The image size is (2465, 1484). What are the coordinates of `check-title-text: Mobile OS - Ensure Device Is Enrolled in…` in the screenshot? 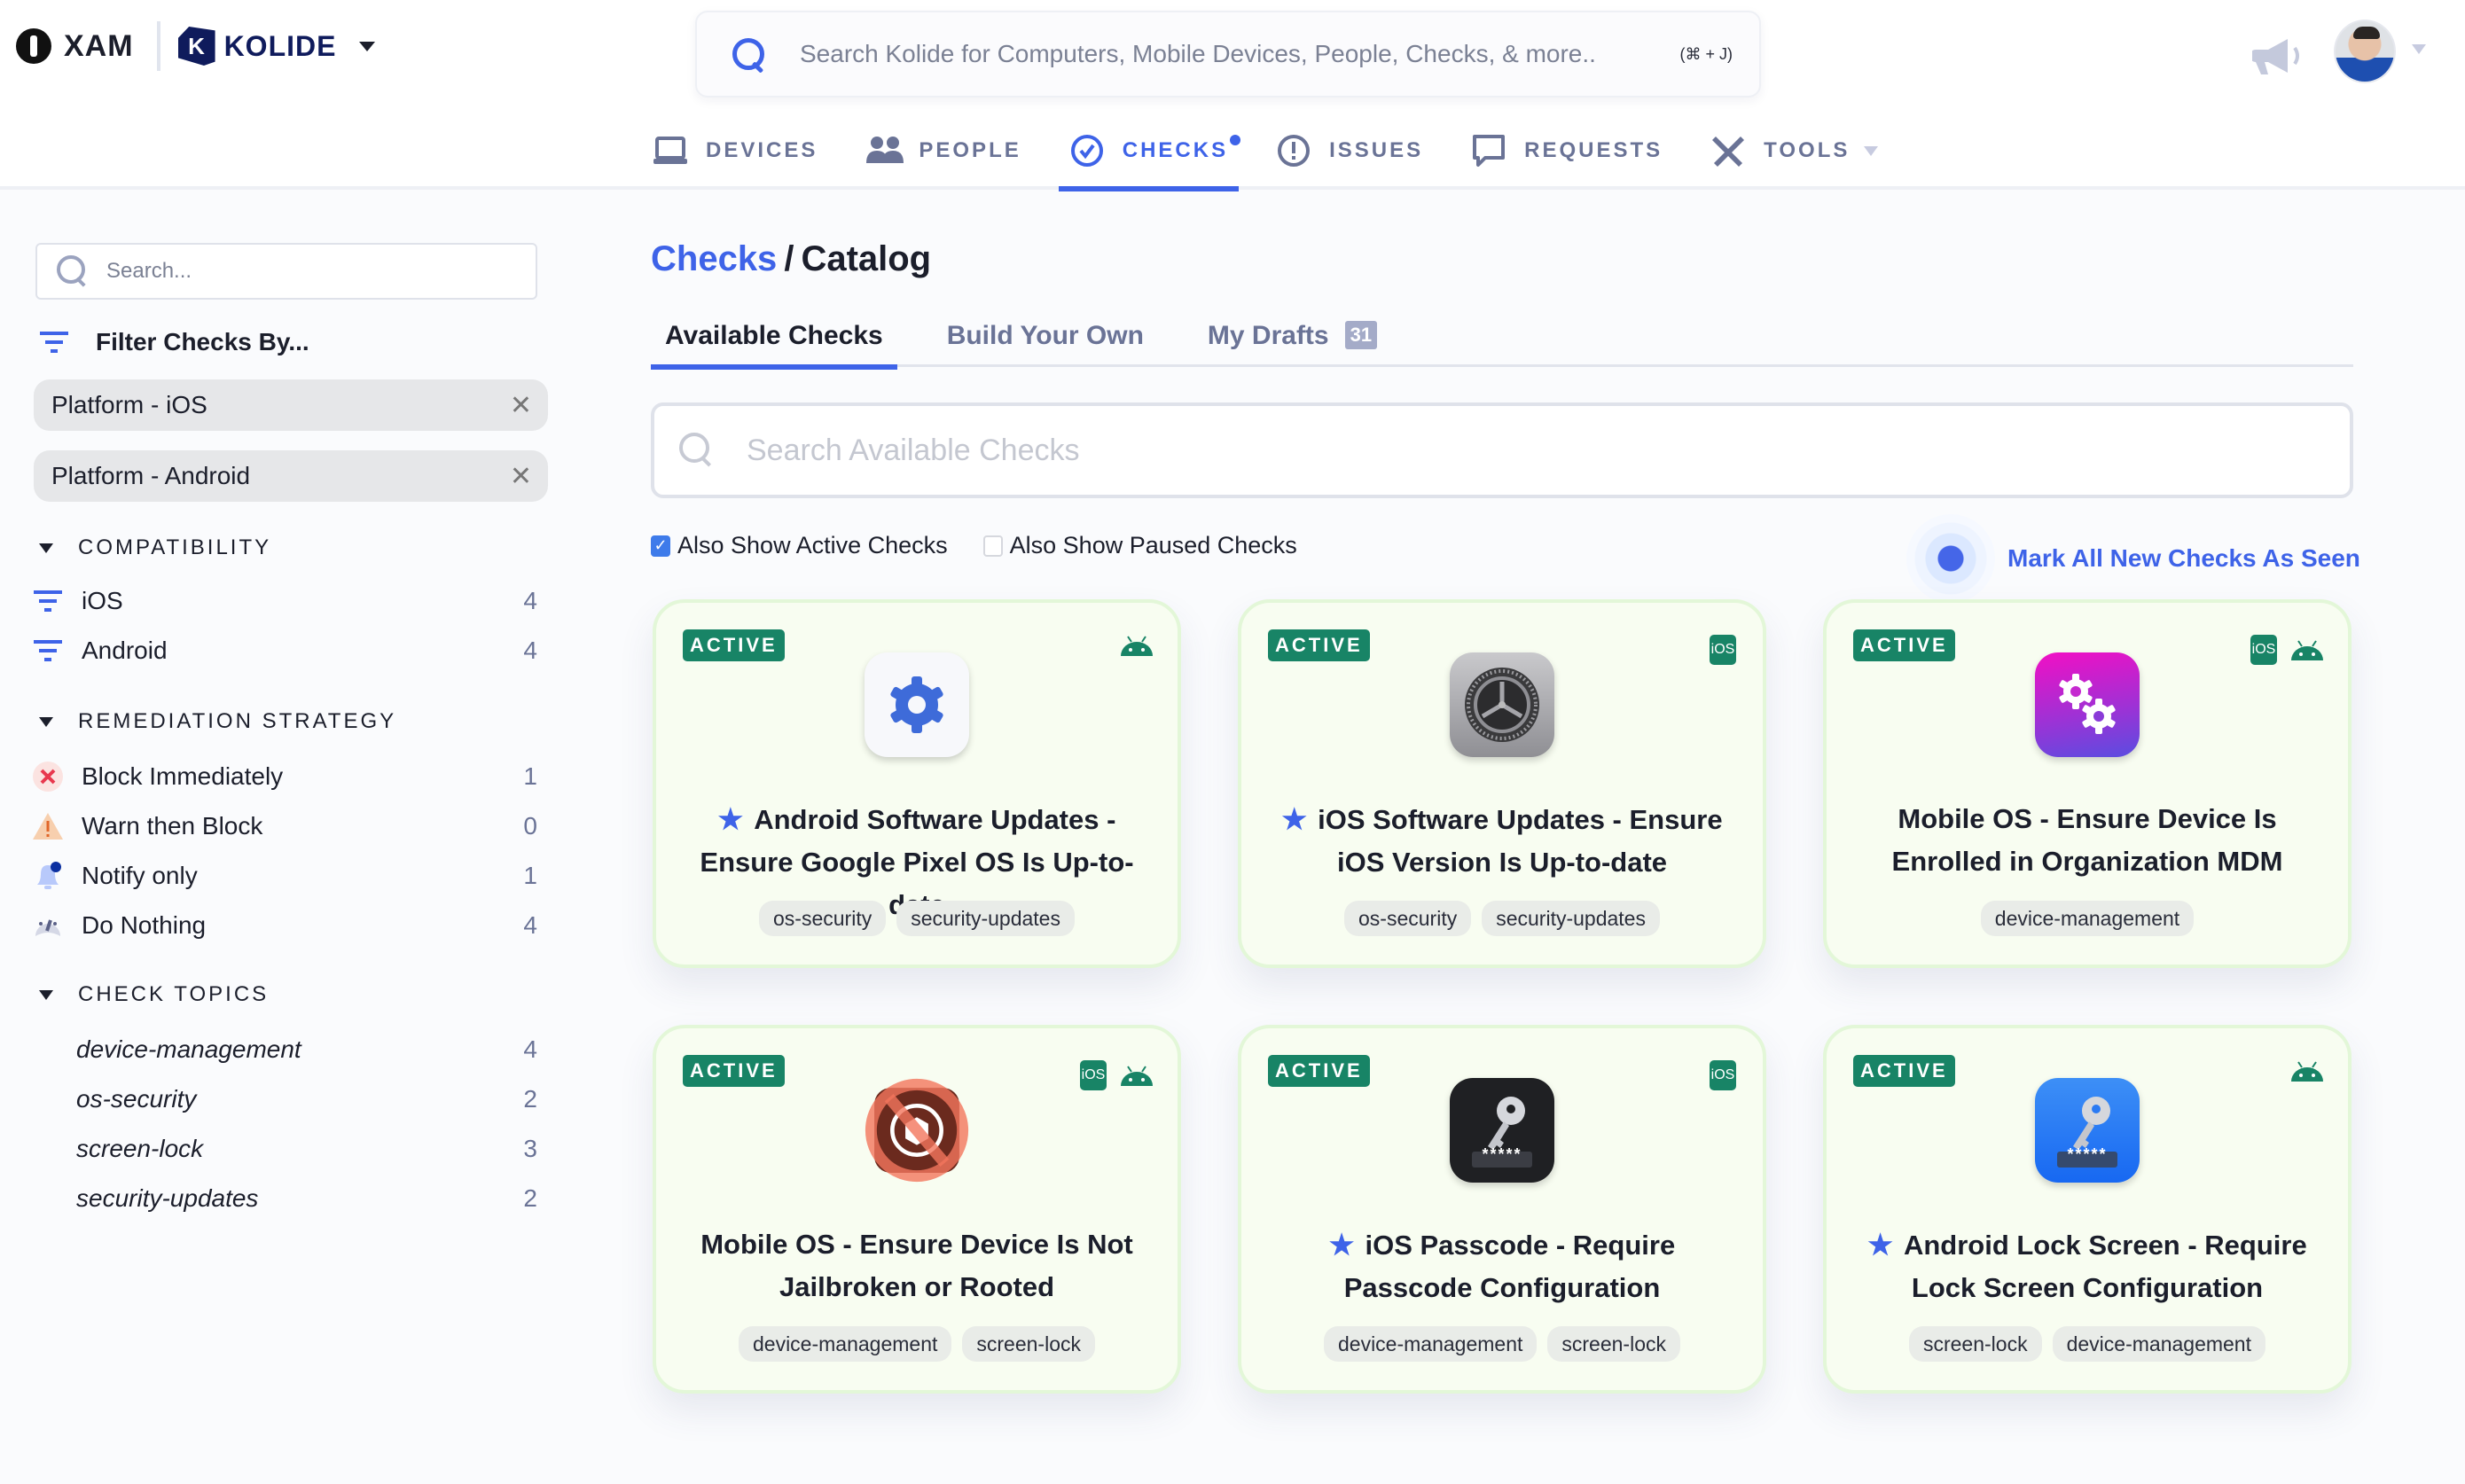 It's located at (2087, 840).